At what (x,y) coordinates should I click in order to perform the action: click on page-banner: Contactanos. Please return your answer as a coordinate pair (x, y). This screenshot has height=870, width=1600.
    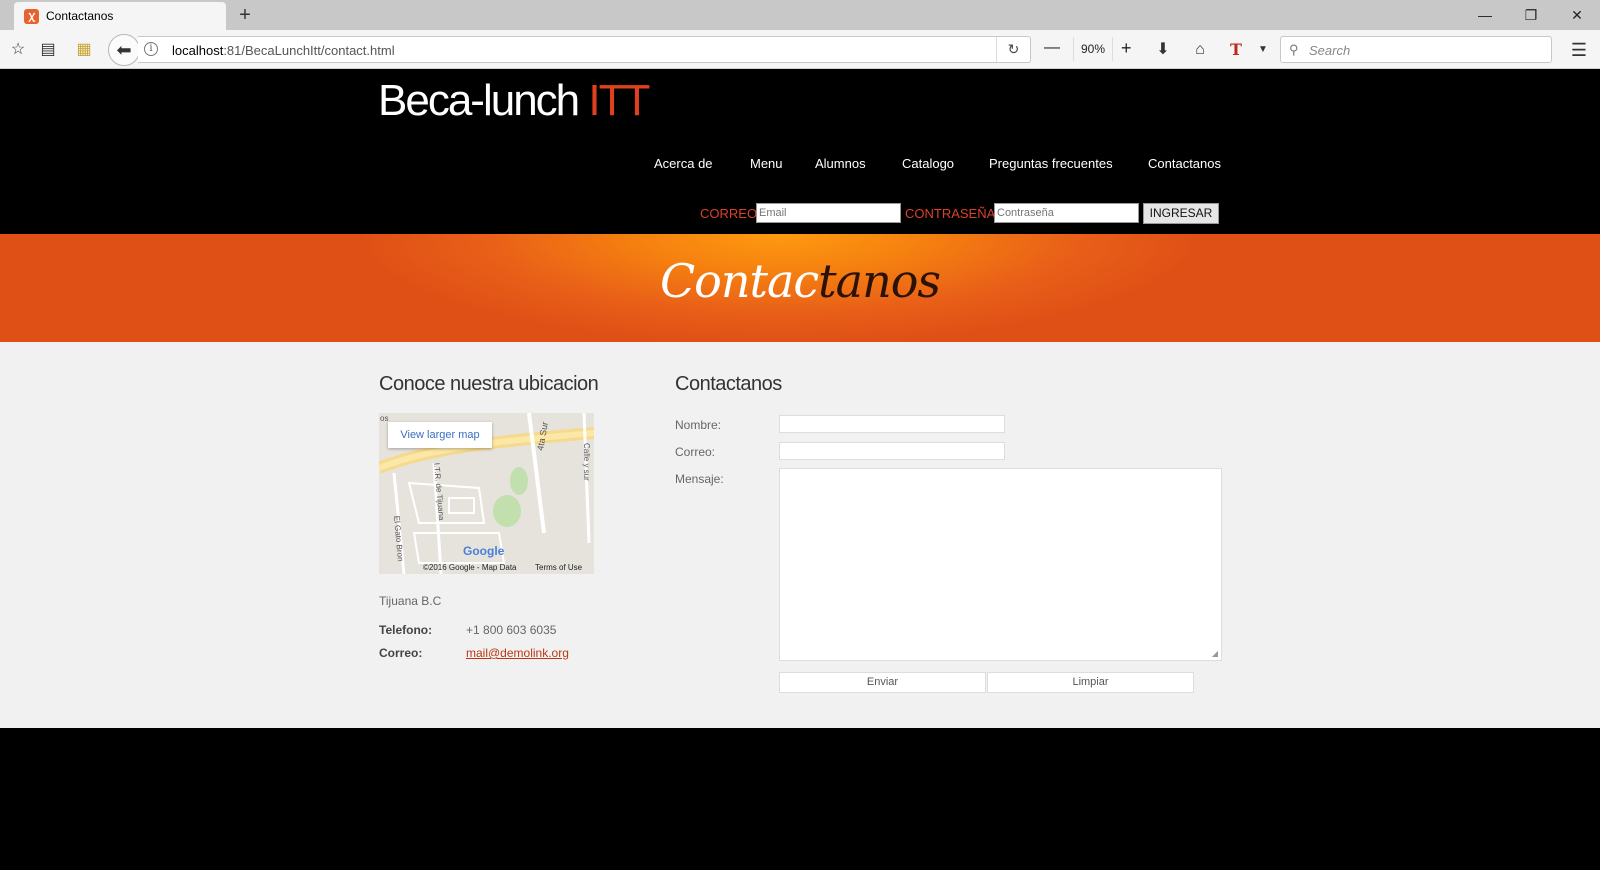
    Looking at the image, I should click on (800, 288).